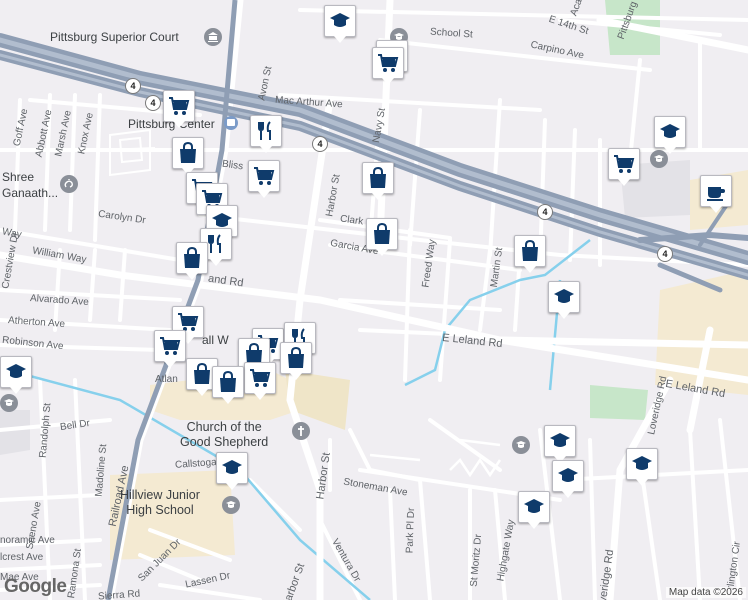  I want to click on church-icon, so click(301, 431).